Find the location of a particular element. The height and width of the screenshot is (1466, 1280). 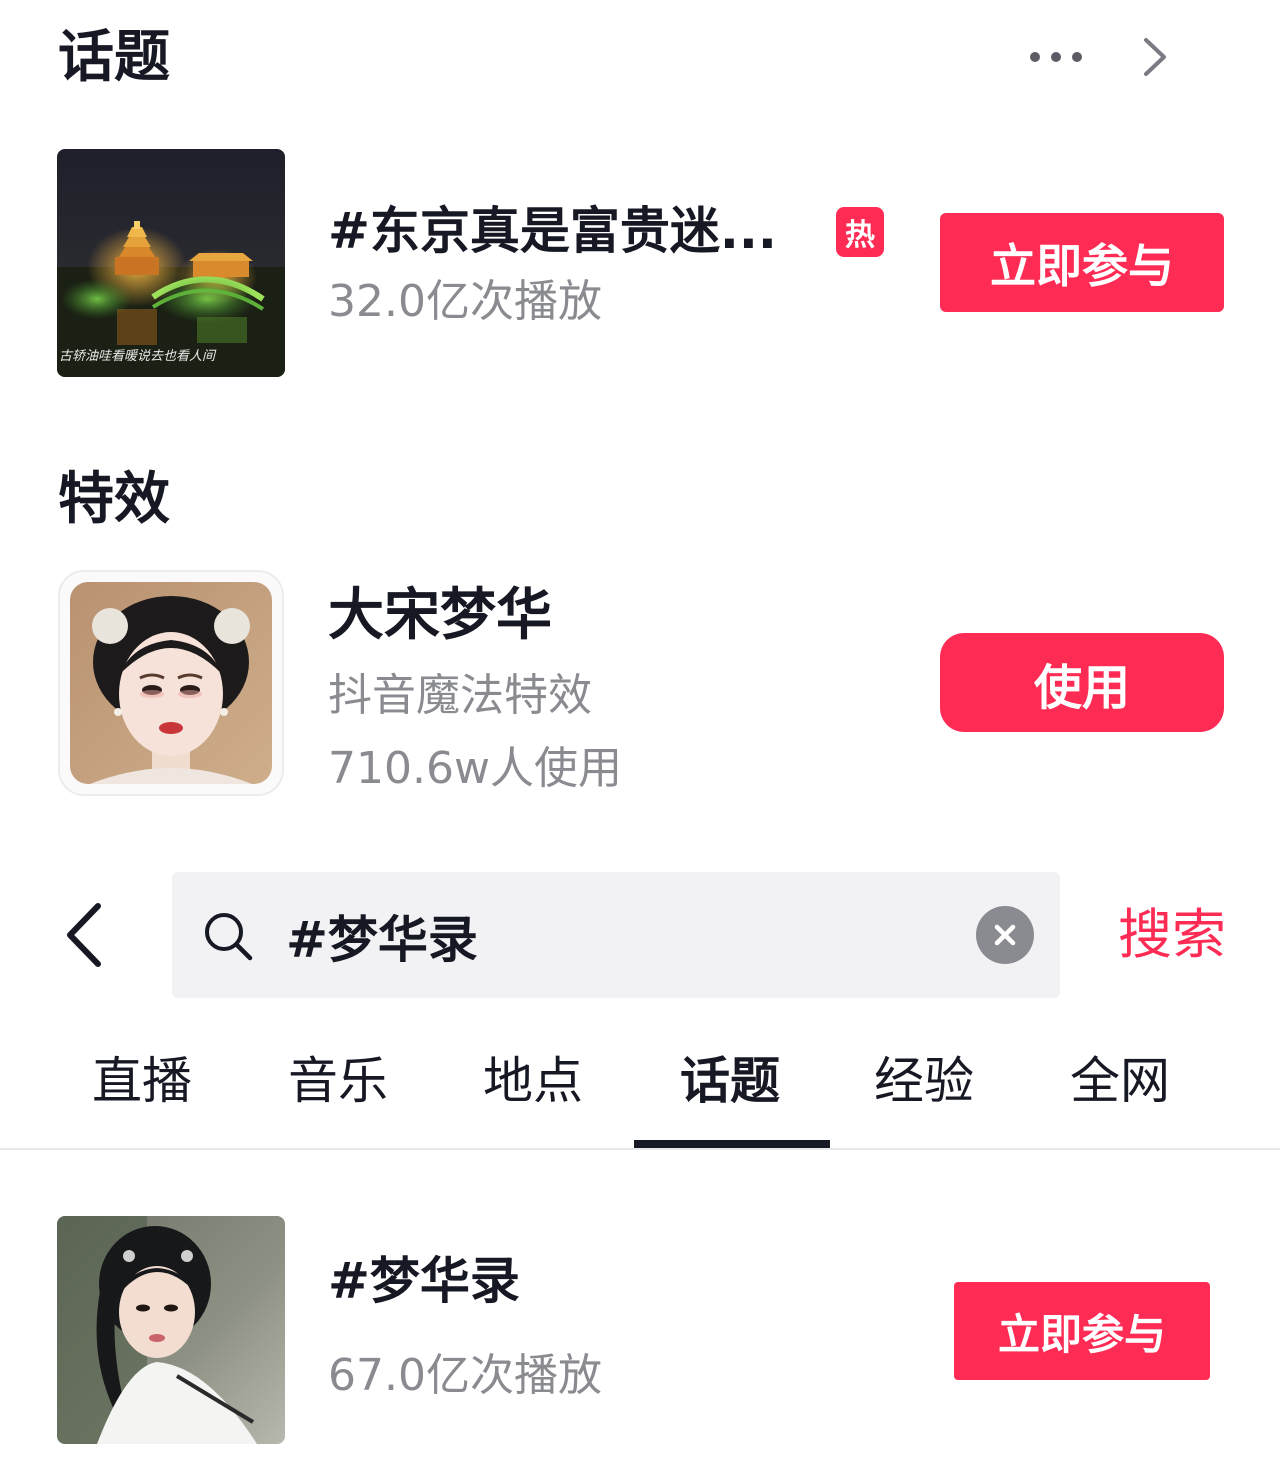

effect-subtitle: 抖音魔法特效 is located at coordinates (460, 695).